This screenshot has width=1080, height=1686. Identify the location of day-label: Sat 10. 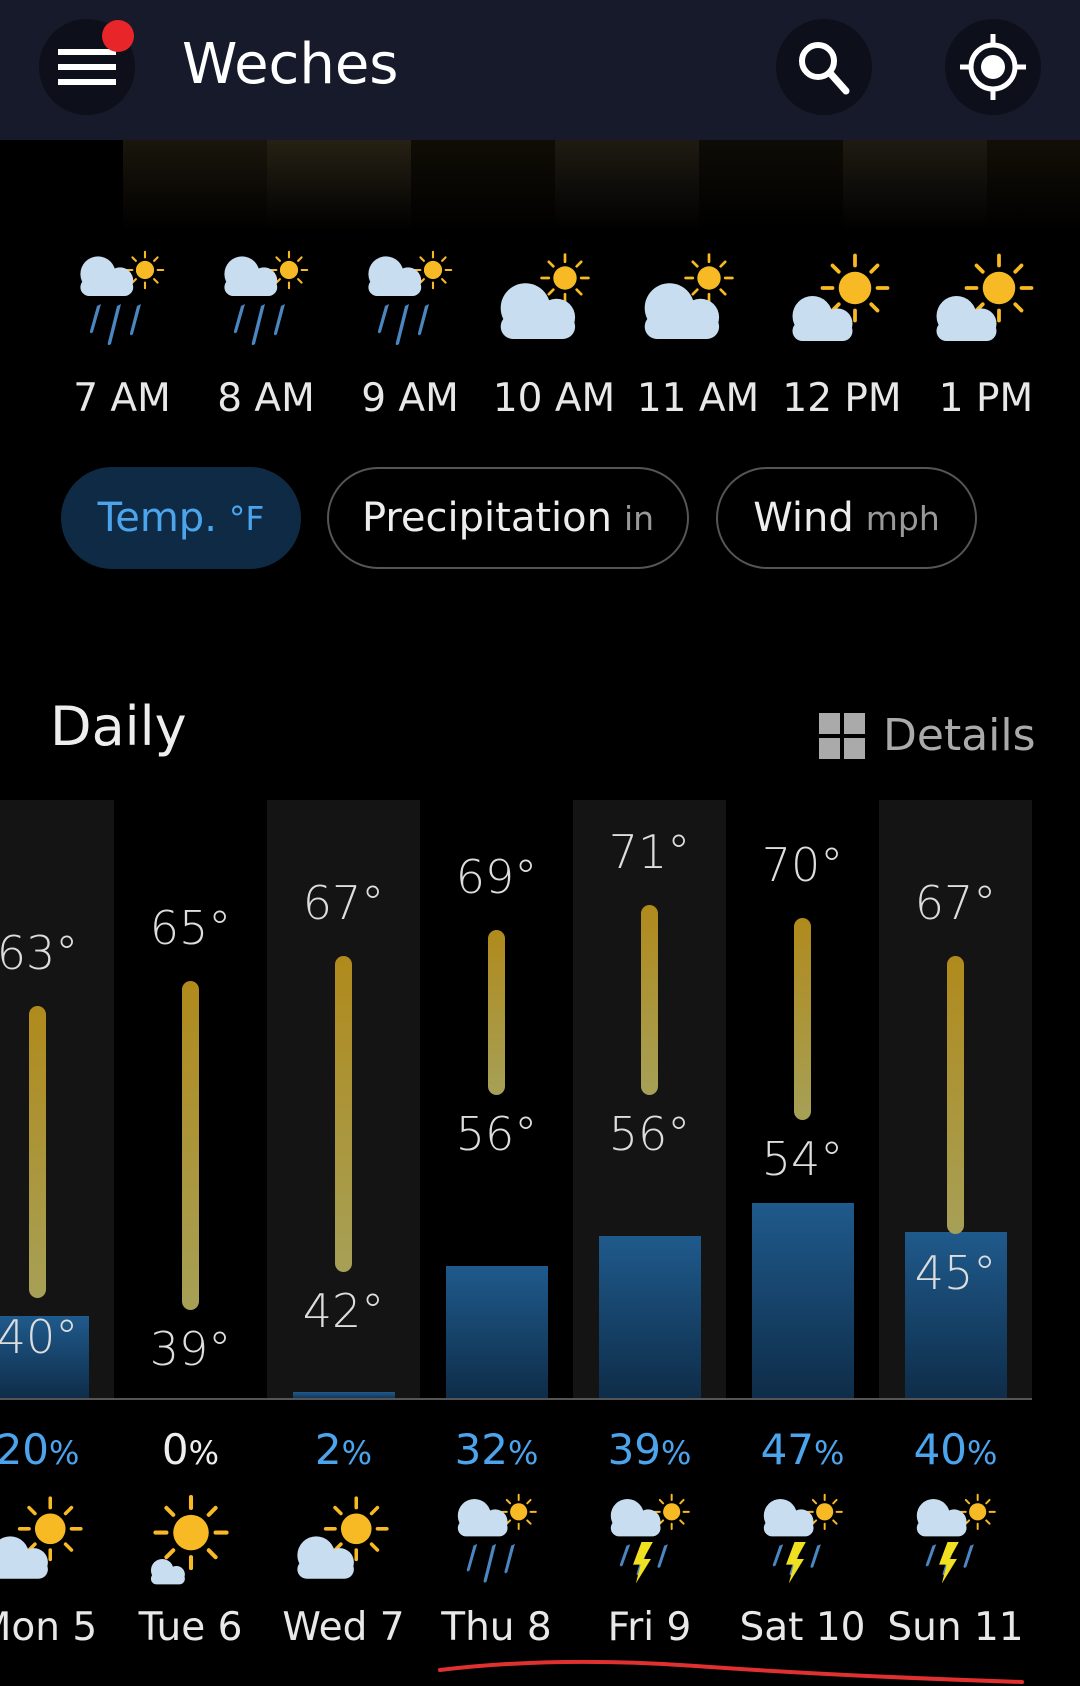
(802, 1627).